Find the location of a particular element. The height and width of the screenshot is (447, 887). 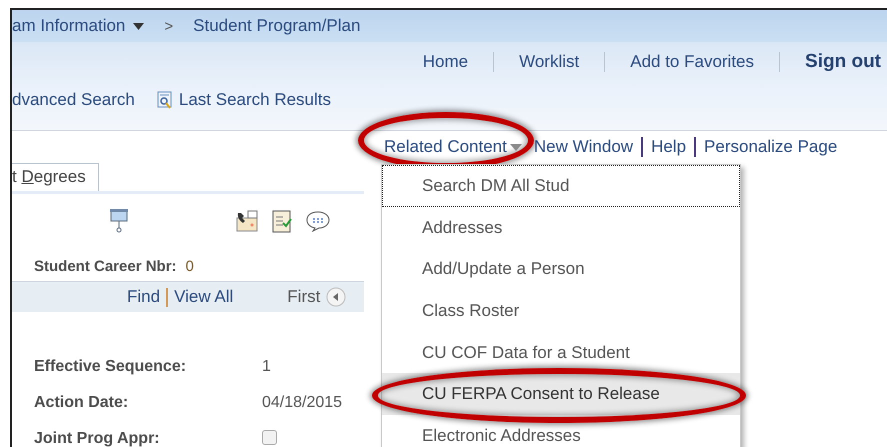

field-value: 0 is located at coordinates (190, 266).